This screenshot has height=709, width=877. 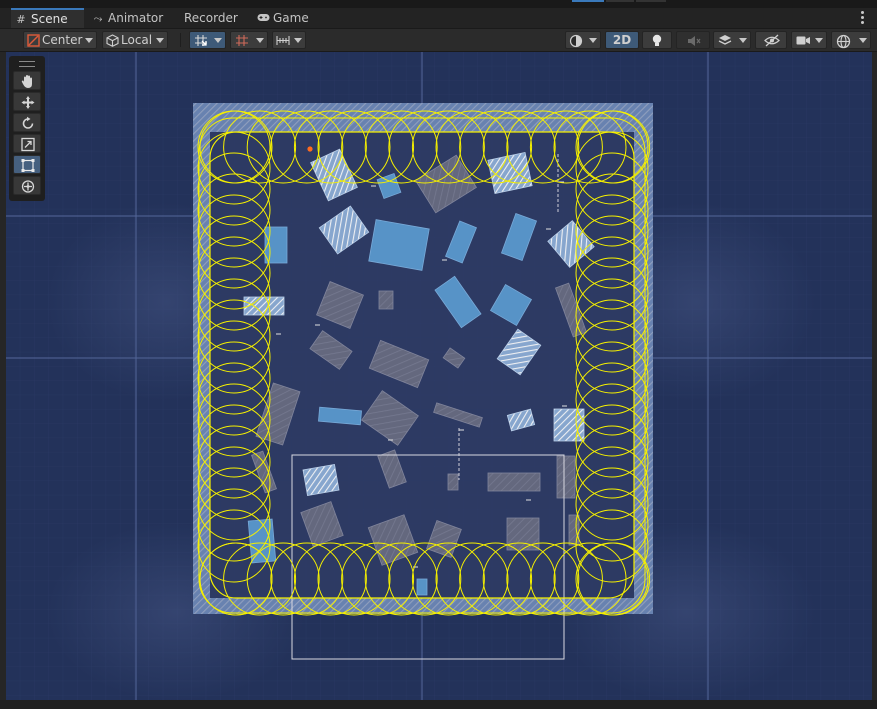 What do you see at coordinates (438, 18) in the screenshot?
I see `tab-bar: # Scene ⤳ Animator Recorder Game` at bounding box center [438, 18].